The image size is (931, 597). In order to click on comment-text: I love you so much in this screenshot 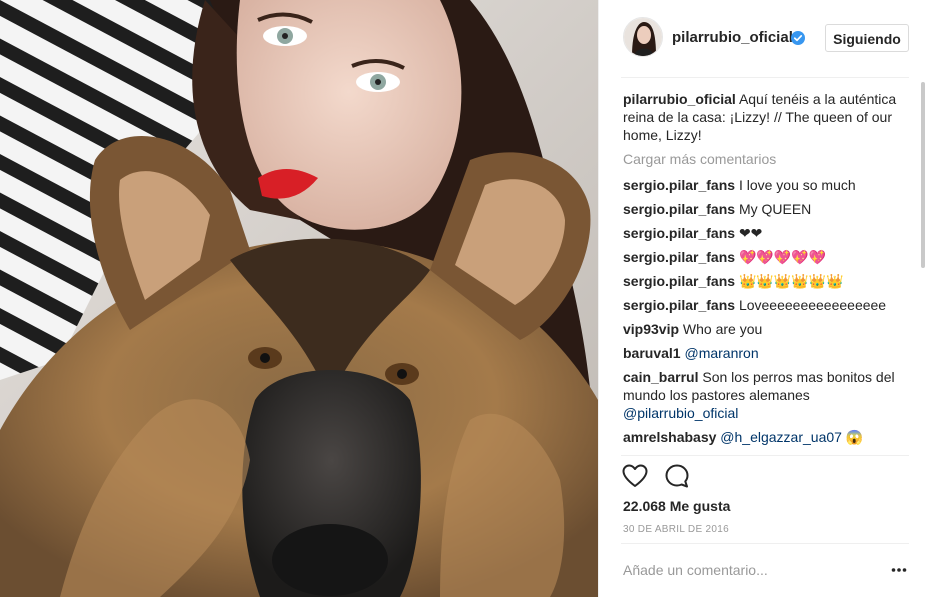, I will do `click(797, 185)`.